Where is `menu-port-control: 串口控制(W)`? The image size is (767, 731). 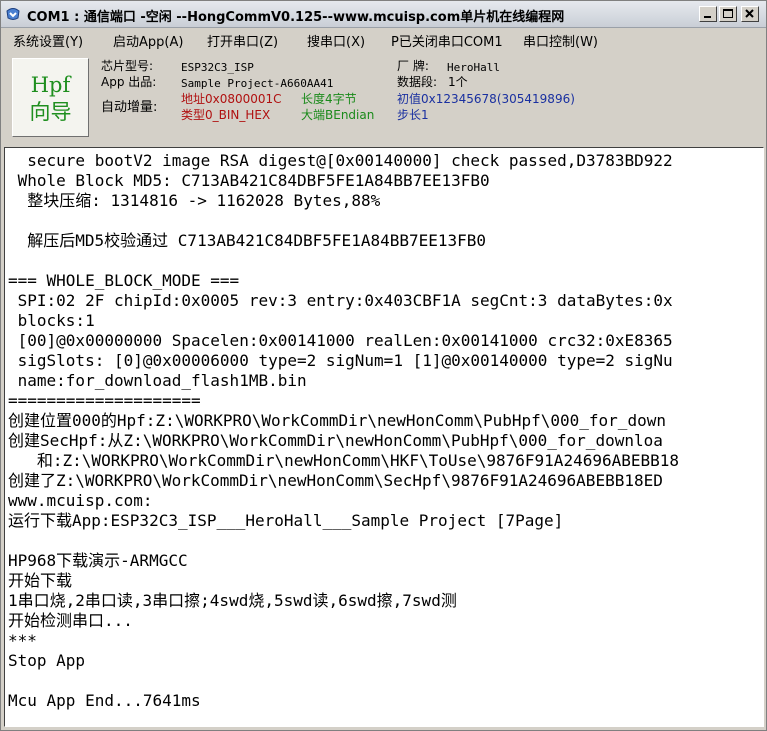 menu-port-control: 串口控制(W) is located at coordinates (560, 40).